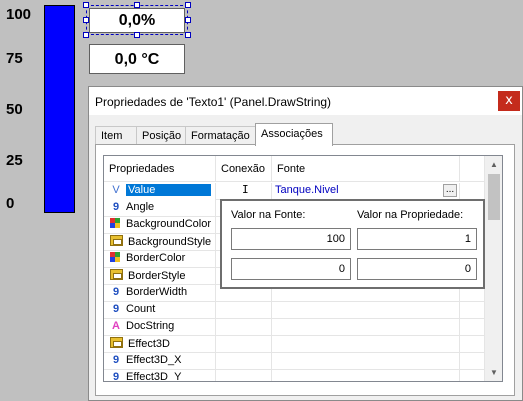 The width and height of the screenshot is (523, 401). What do you see at coordinates (157, 276) in the screenshot?
I see `property-name: BorderStyle` at bounding box center [157, 276].